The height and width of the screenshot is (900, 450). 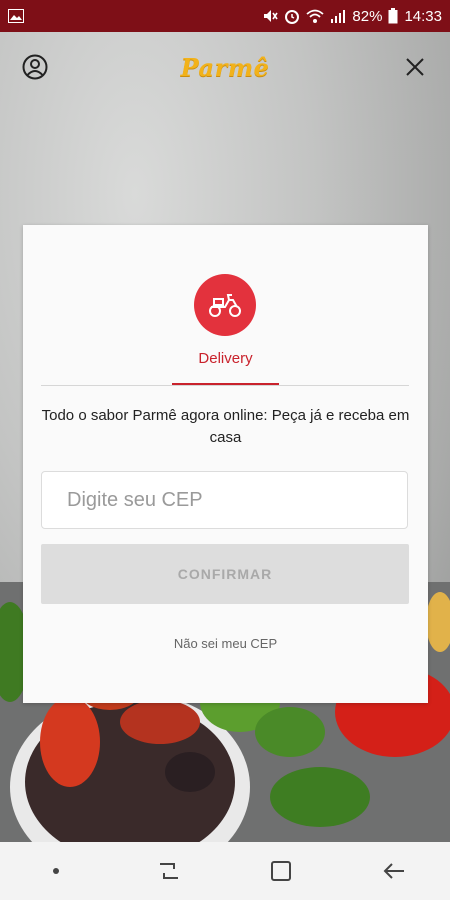 I want to click on home-button, so click(x=281, y=871).